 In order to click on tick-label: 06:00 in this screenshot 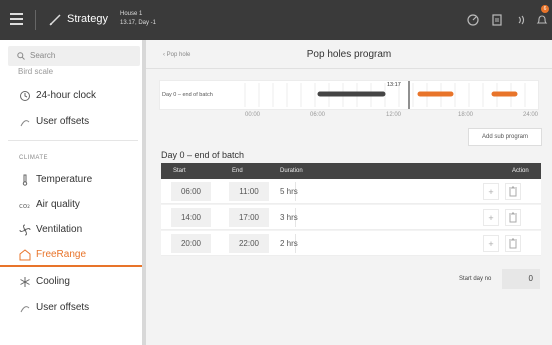, I will do `click(318, 115)`.